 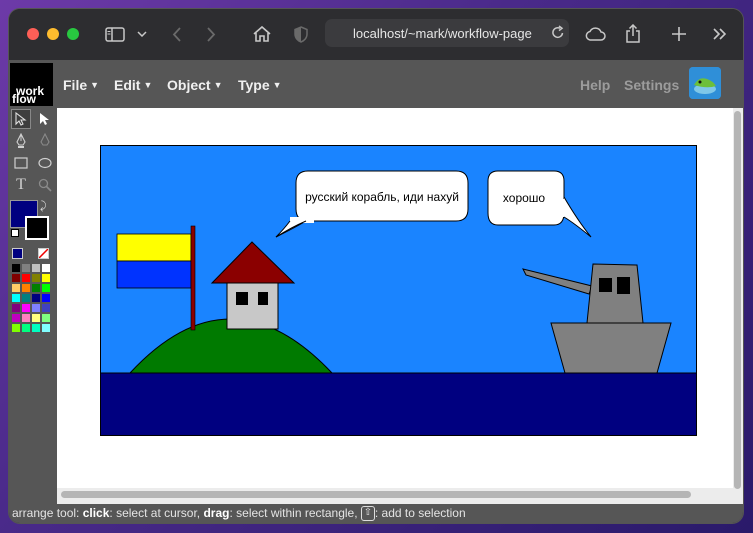 I want to click on share-icon, so click(x=633, y=34).